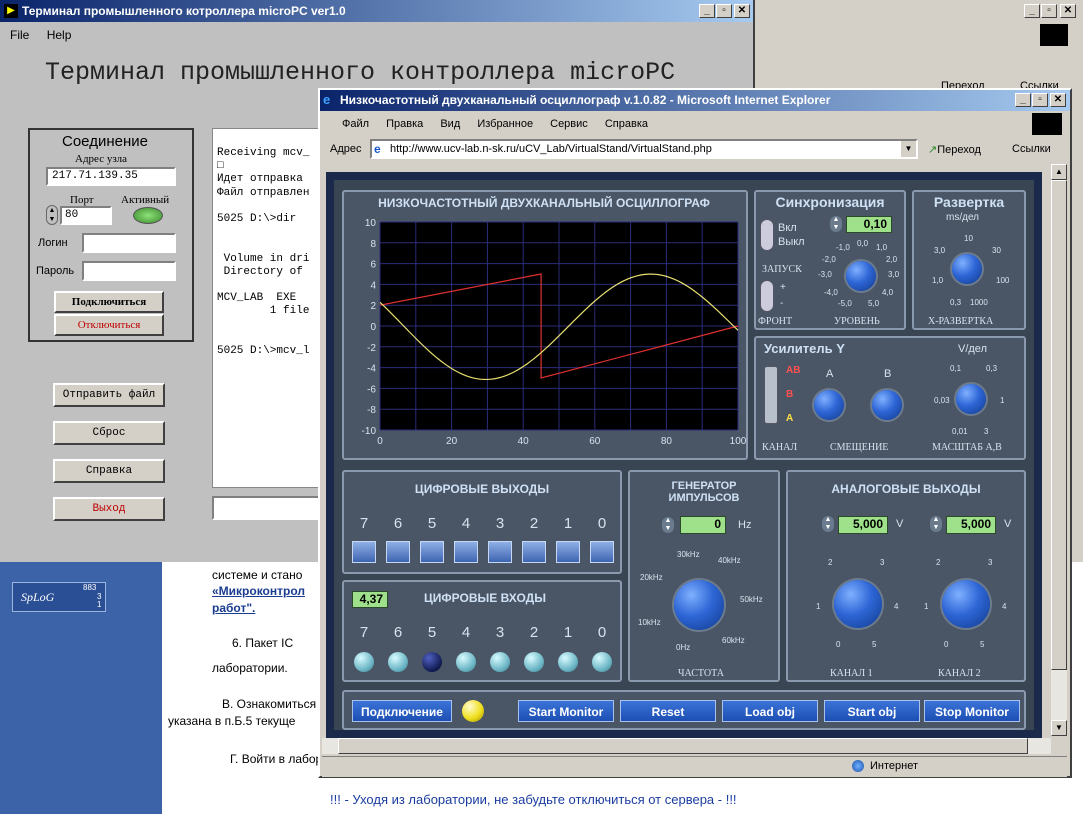  I want to click on port-input: 80, so click(86, 215).